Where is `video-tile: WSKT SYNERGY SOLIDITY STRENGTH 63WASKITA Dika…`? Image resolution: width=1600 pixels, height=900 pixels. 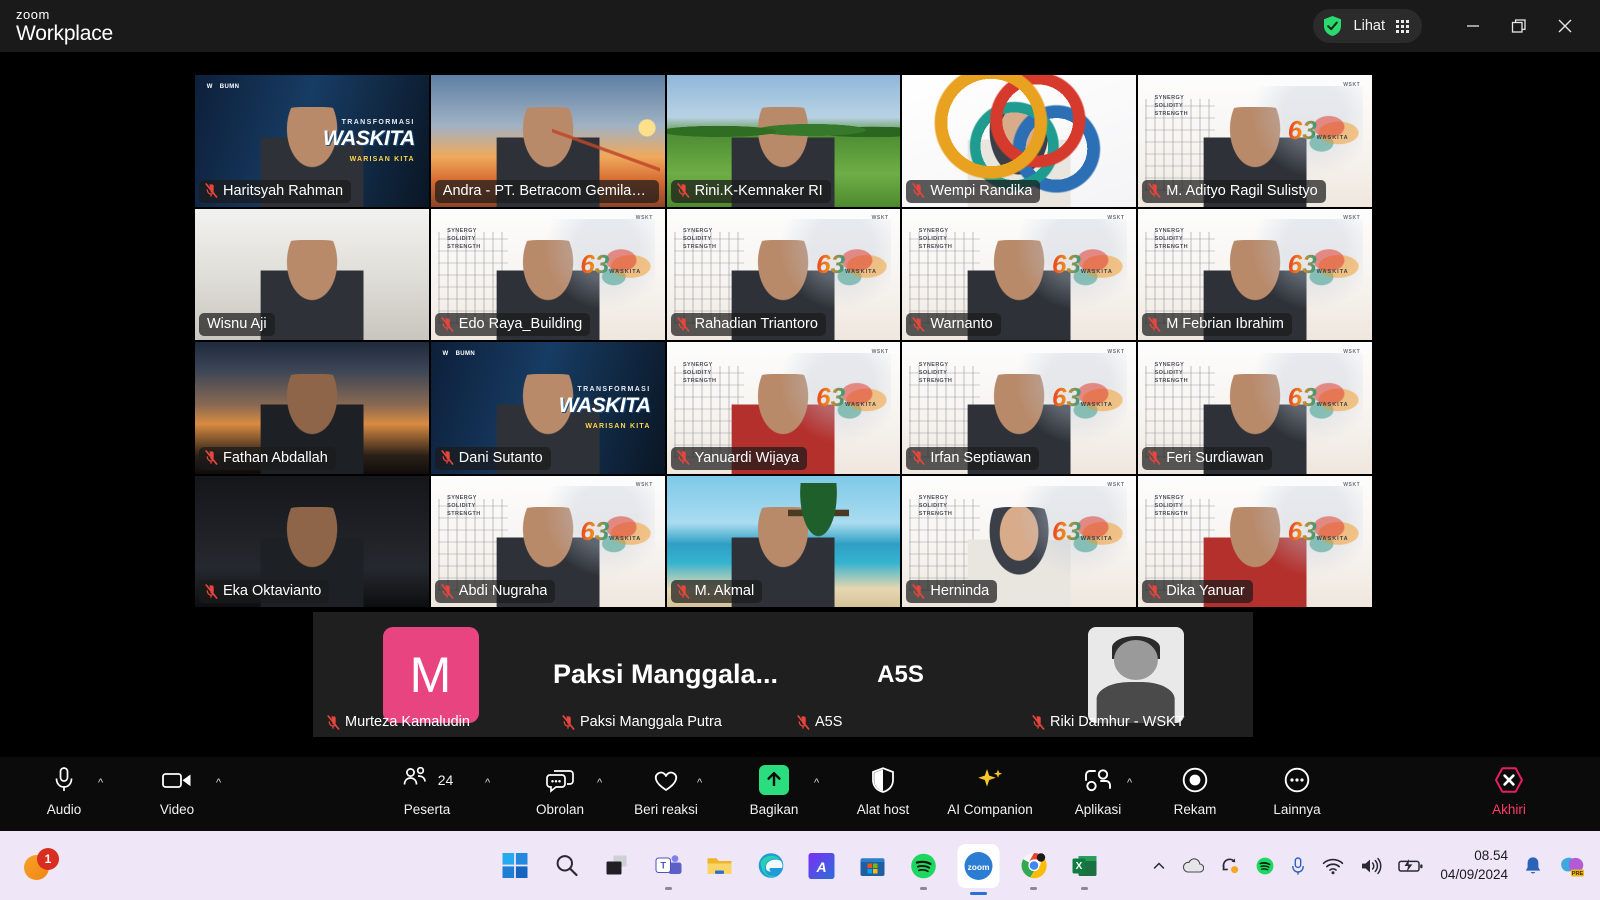 video-tile: WSKT SYNERGY SOLIDITY STRENGTH 63WASKITA Dika… is located at coordinates (1255, 541).